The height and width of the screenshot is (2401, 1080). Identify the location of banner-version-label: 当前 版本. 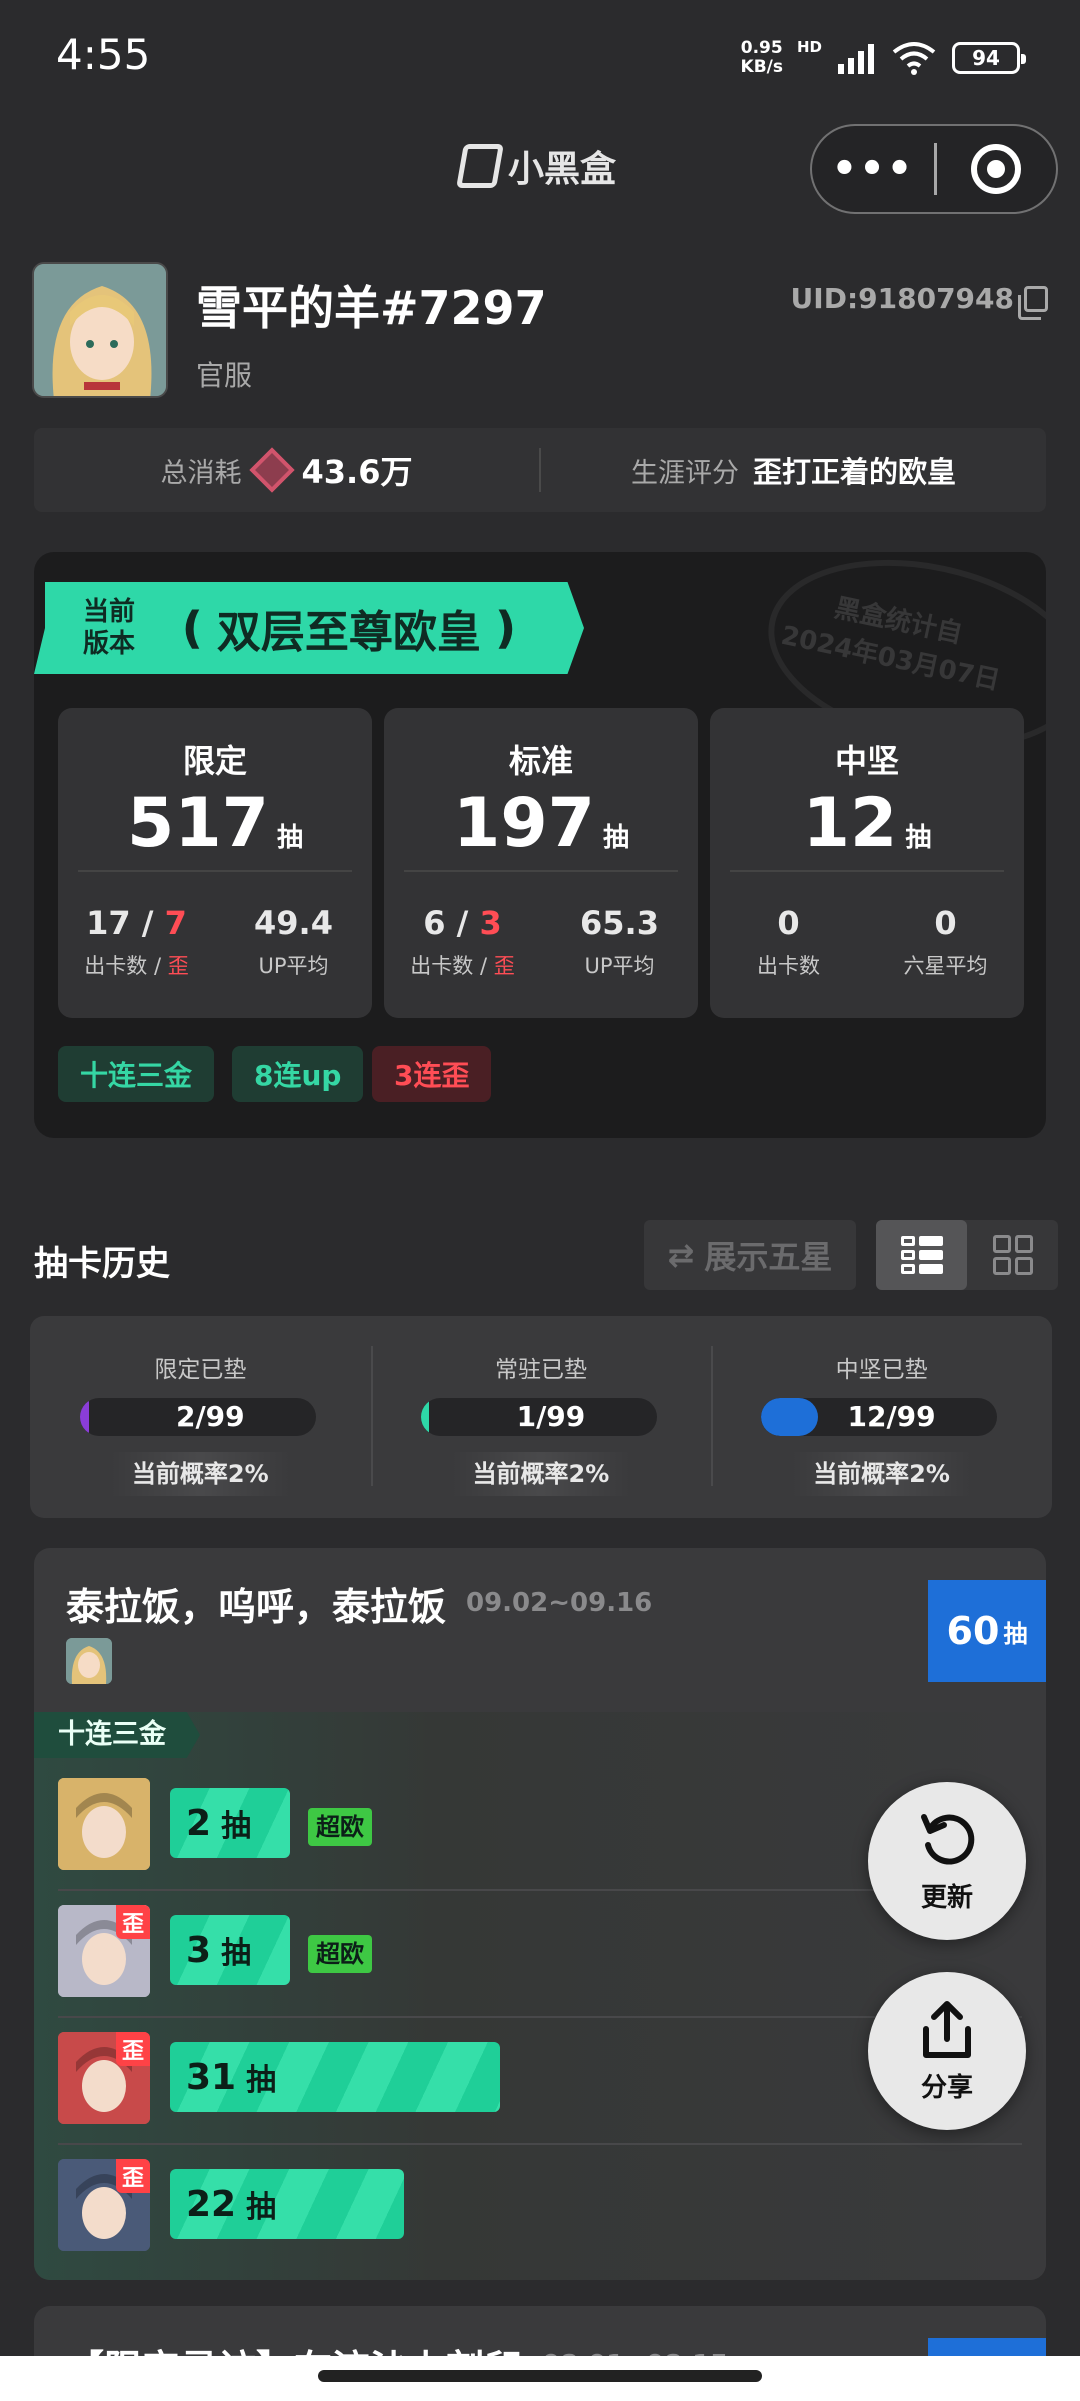
(108, 628).